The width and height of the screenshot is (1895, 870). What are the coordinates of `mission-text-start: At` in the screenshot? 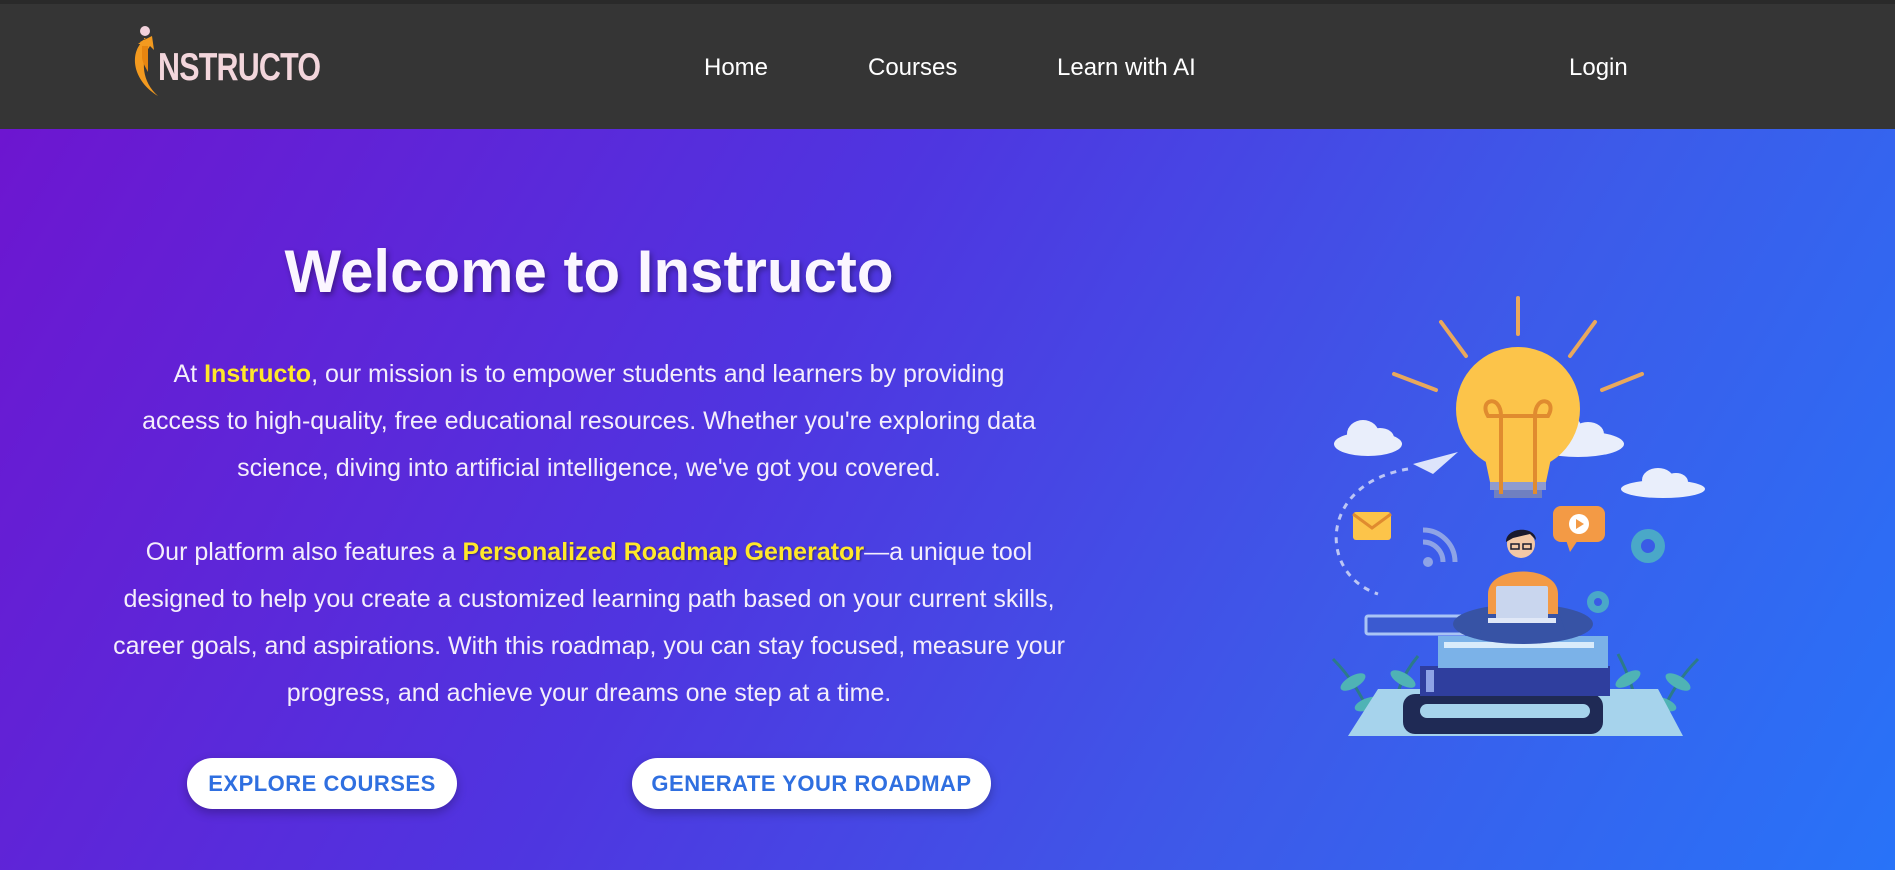 It's located at (189, 374).